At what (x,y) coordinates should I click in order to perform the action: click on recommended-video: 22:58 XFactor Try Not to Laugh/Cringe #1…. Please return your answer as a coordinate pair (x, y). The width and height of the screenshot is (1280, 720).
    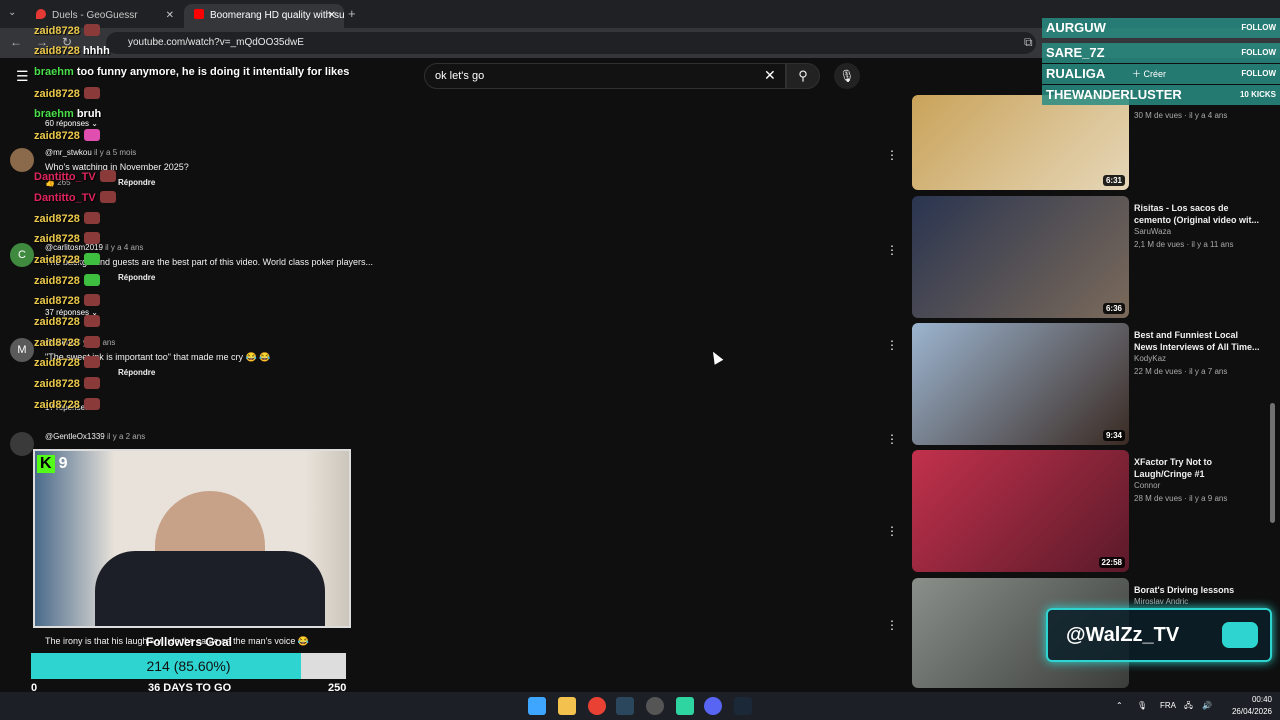
    Looking at the image, I should click on (1092, 511).